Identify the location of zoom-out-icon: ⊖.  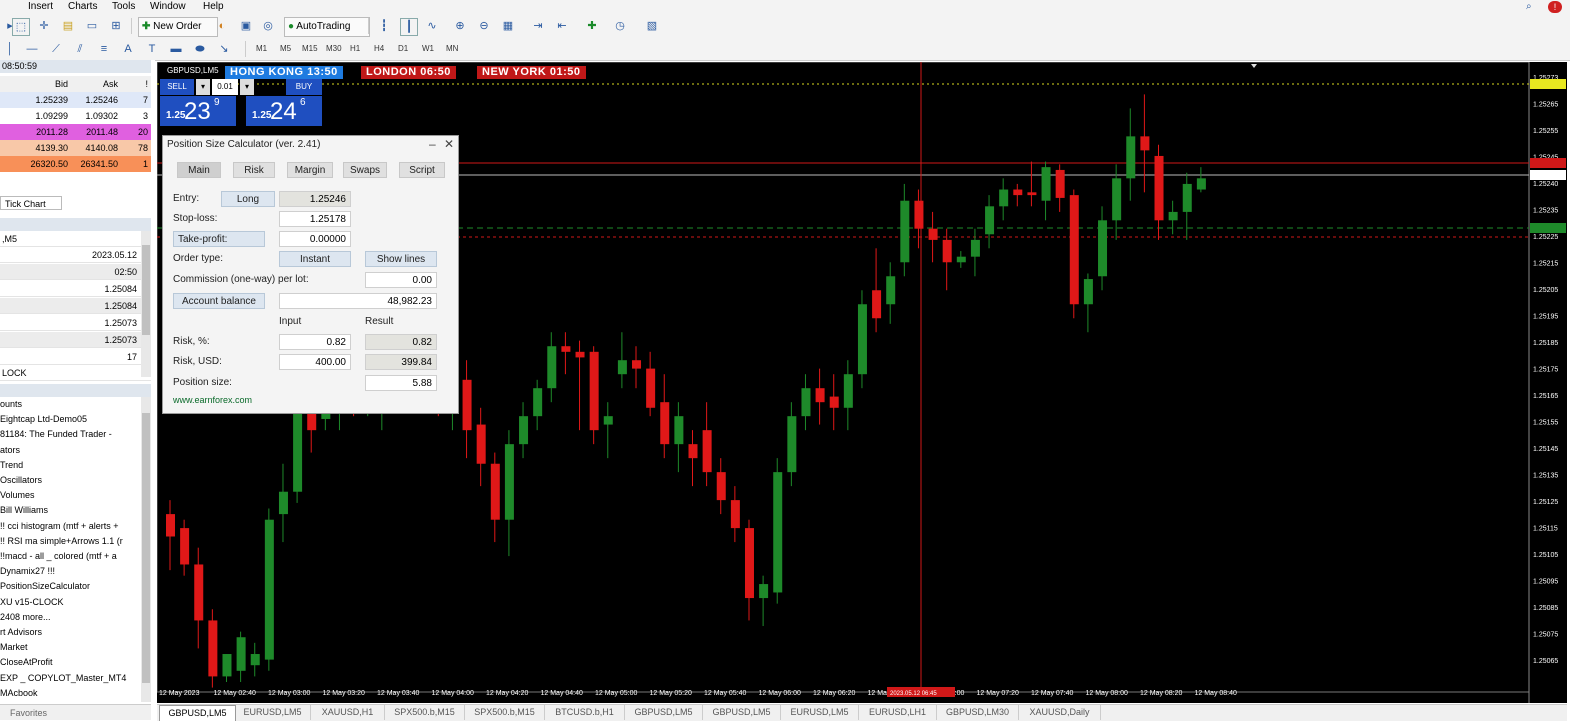
(484, 26).